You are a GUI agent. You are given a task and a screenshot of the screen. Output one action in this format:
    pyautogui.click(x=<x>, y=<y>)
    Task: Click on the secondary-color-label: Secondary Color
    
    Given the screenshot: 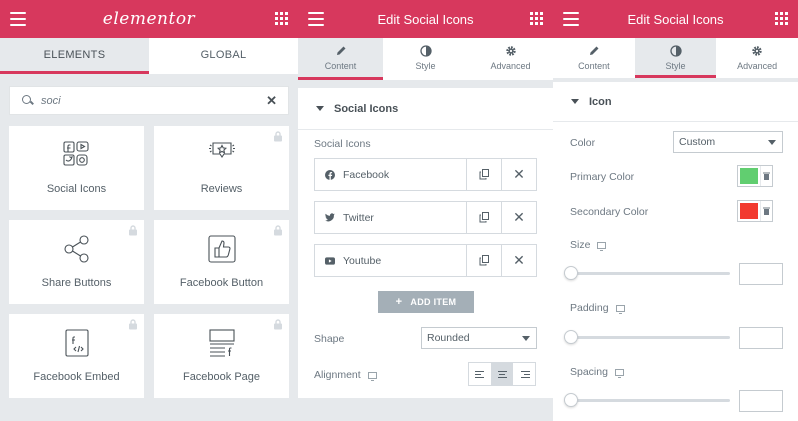 What is the action you would take?
    pyautogui.click(x=609, y=212)
    